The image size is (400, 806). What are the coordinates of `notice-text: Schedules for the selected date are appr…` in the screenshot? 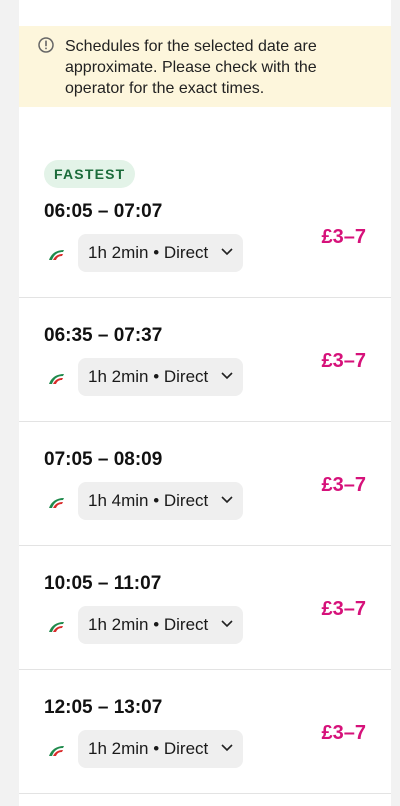 It's located at (191, 67).